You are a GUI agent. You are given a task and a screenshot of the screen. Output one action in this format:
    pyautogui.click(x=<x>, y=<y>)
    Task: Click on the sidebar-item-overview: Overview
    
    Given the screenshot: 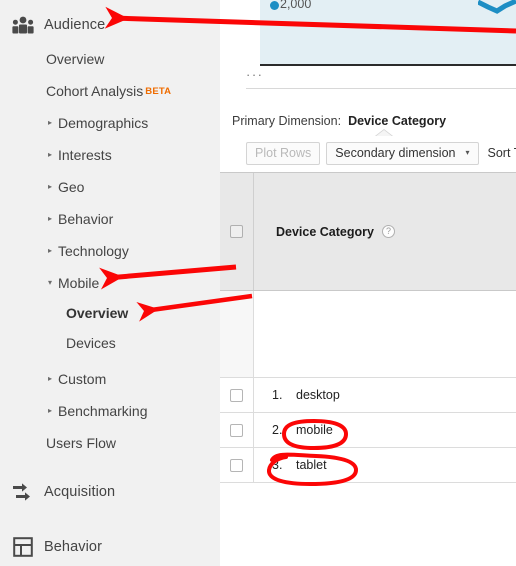 What is the action you would take?
    pyautogui.click(x=110, y=59)
    